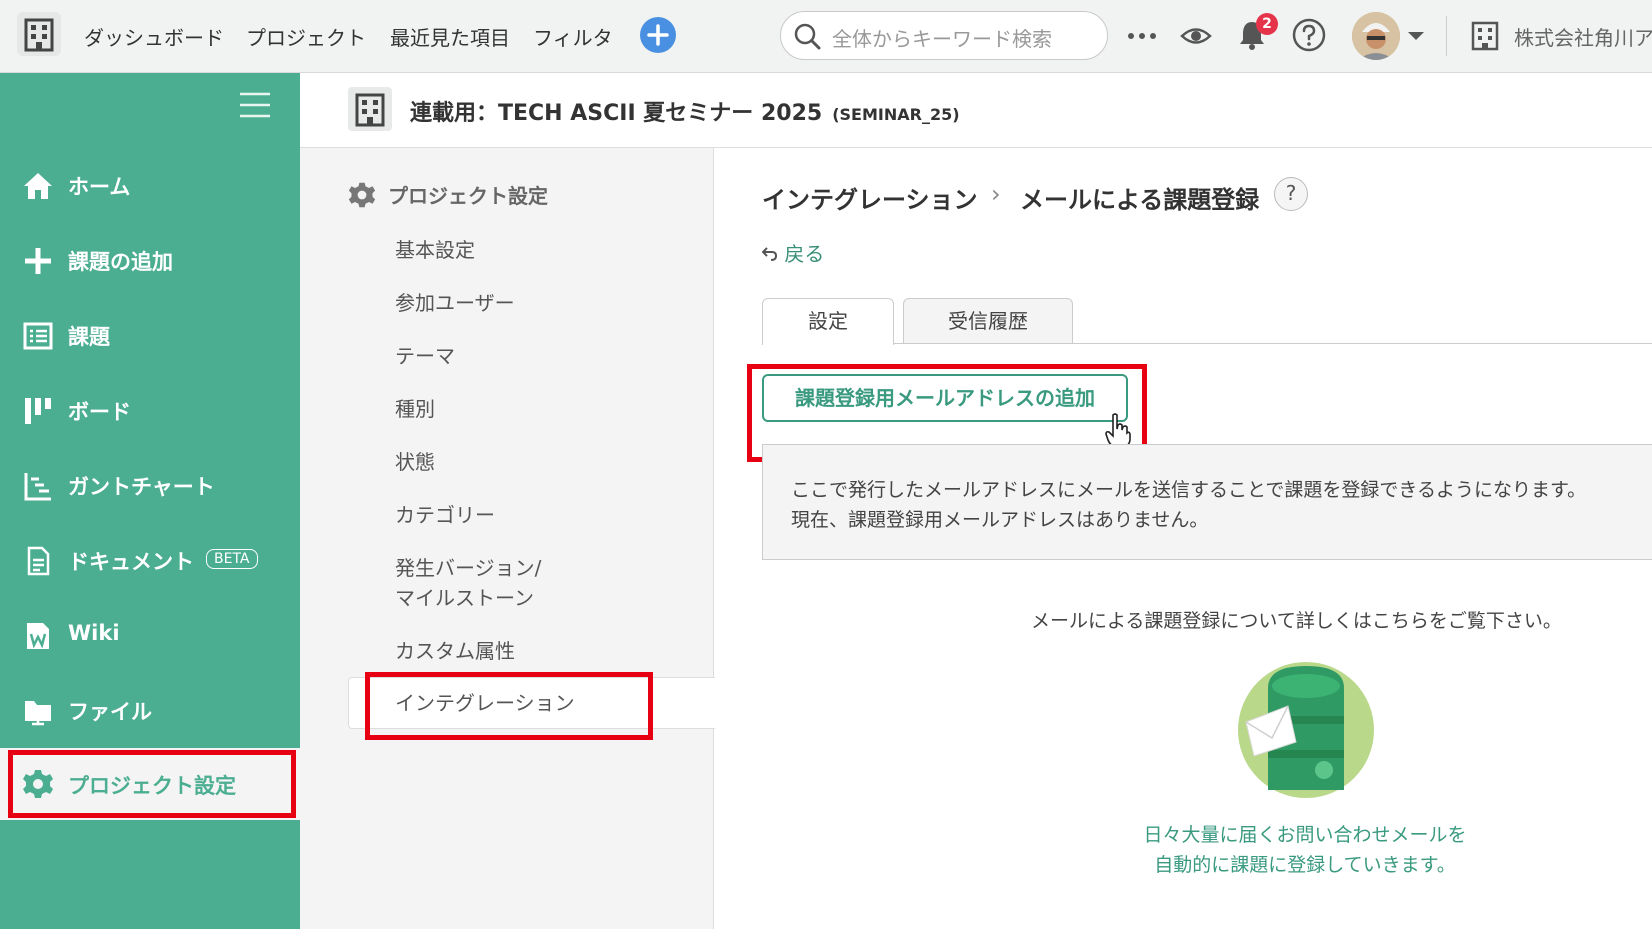 Image resolution: width=1652 pixels, height=929 pixels. Describe the element at coordinates (1485, 36) in the screenshot. I see `organization-icon` at that location.